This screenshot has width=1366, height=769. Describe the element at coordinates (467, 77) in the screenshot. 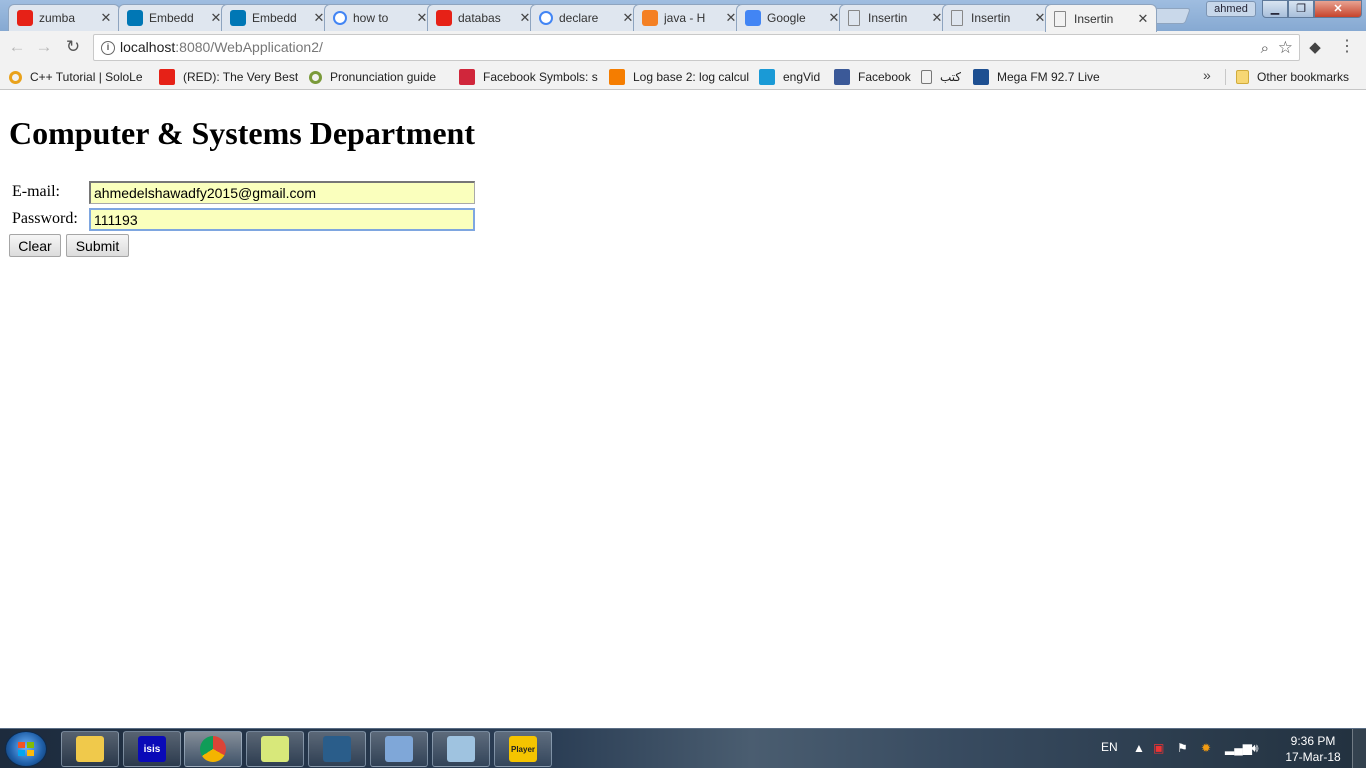

I see `lightning-icon` at that location.